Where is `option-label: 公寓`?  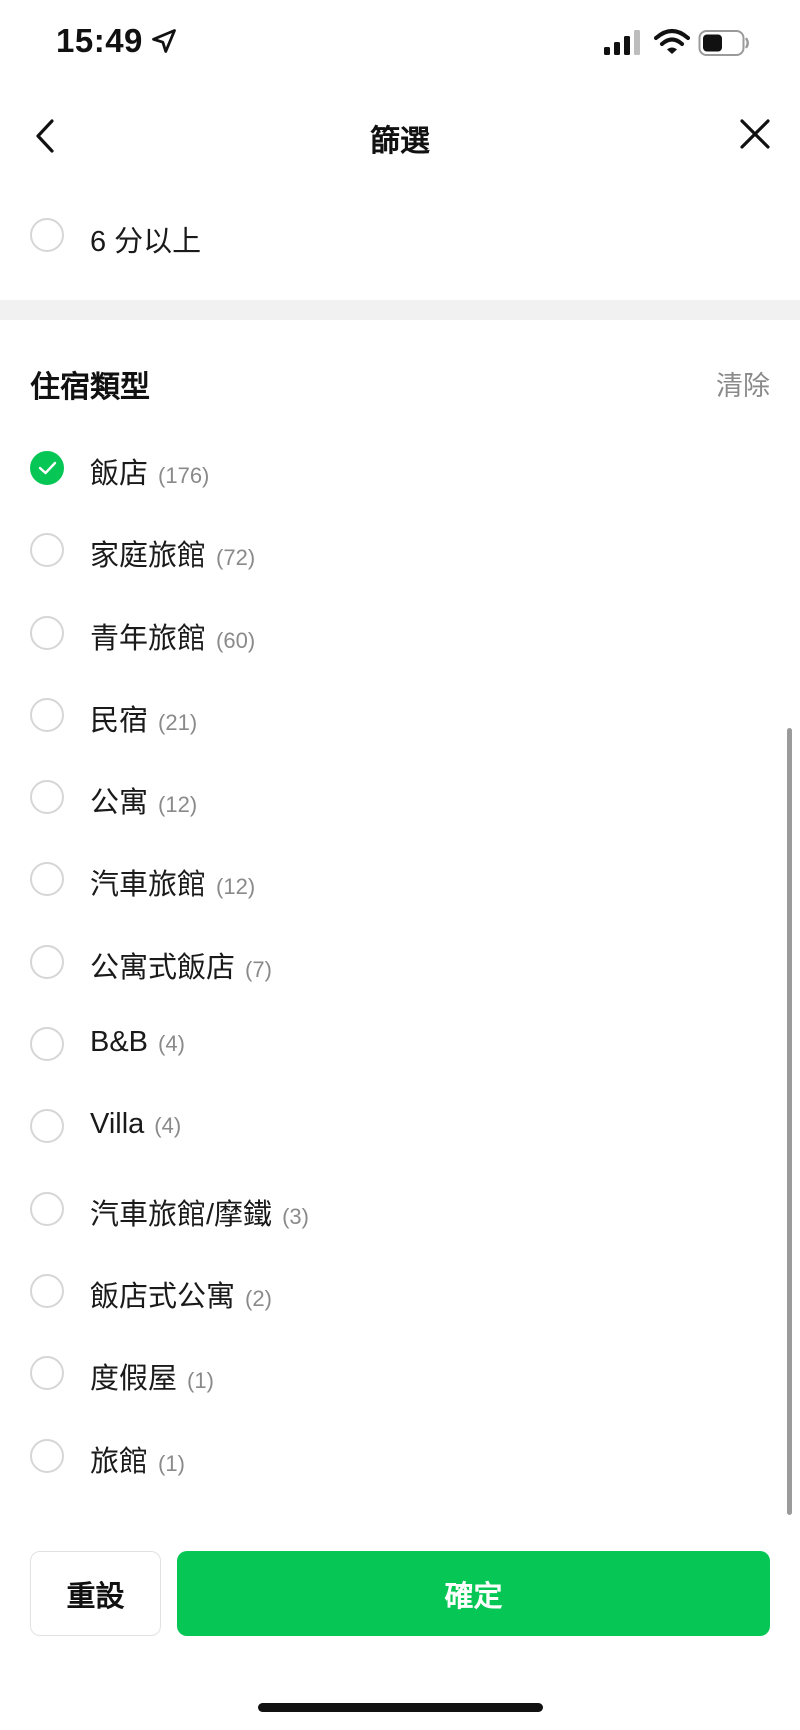 option-label: 公寓 is located at coordinates (119, 803).